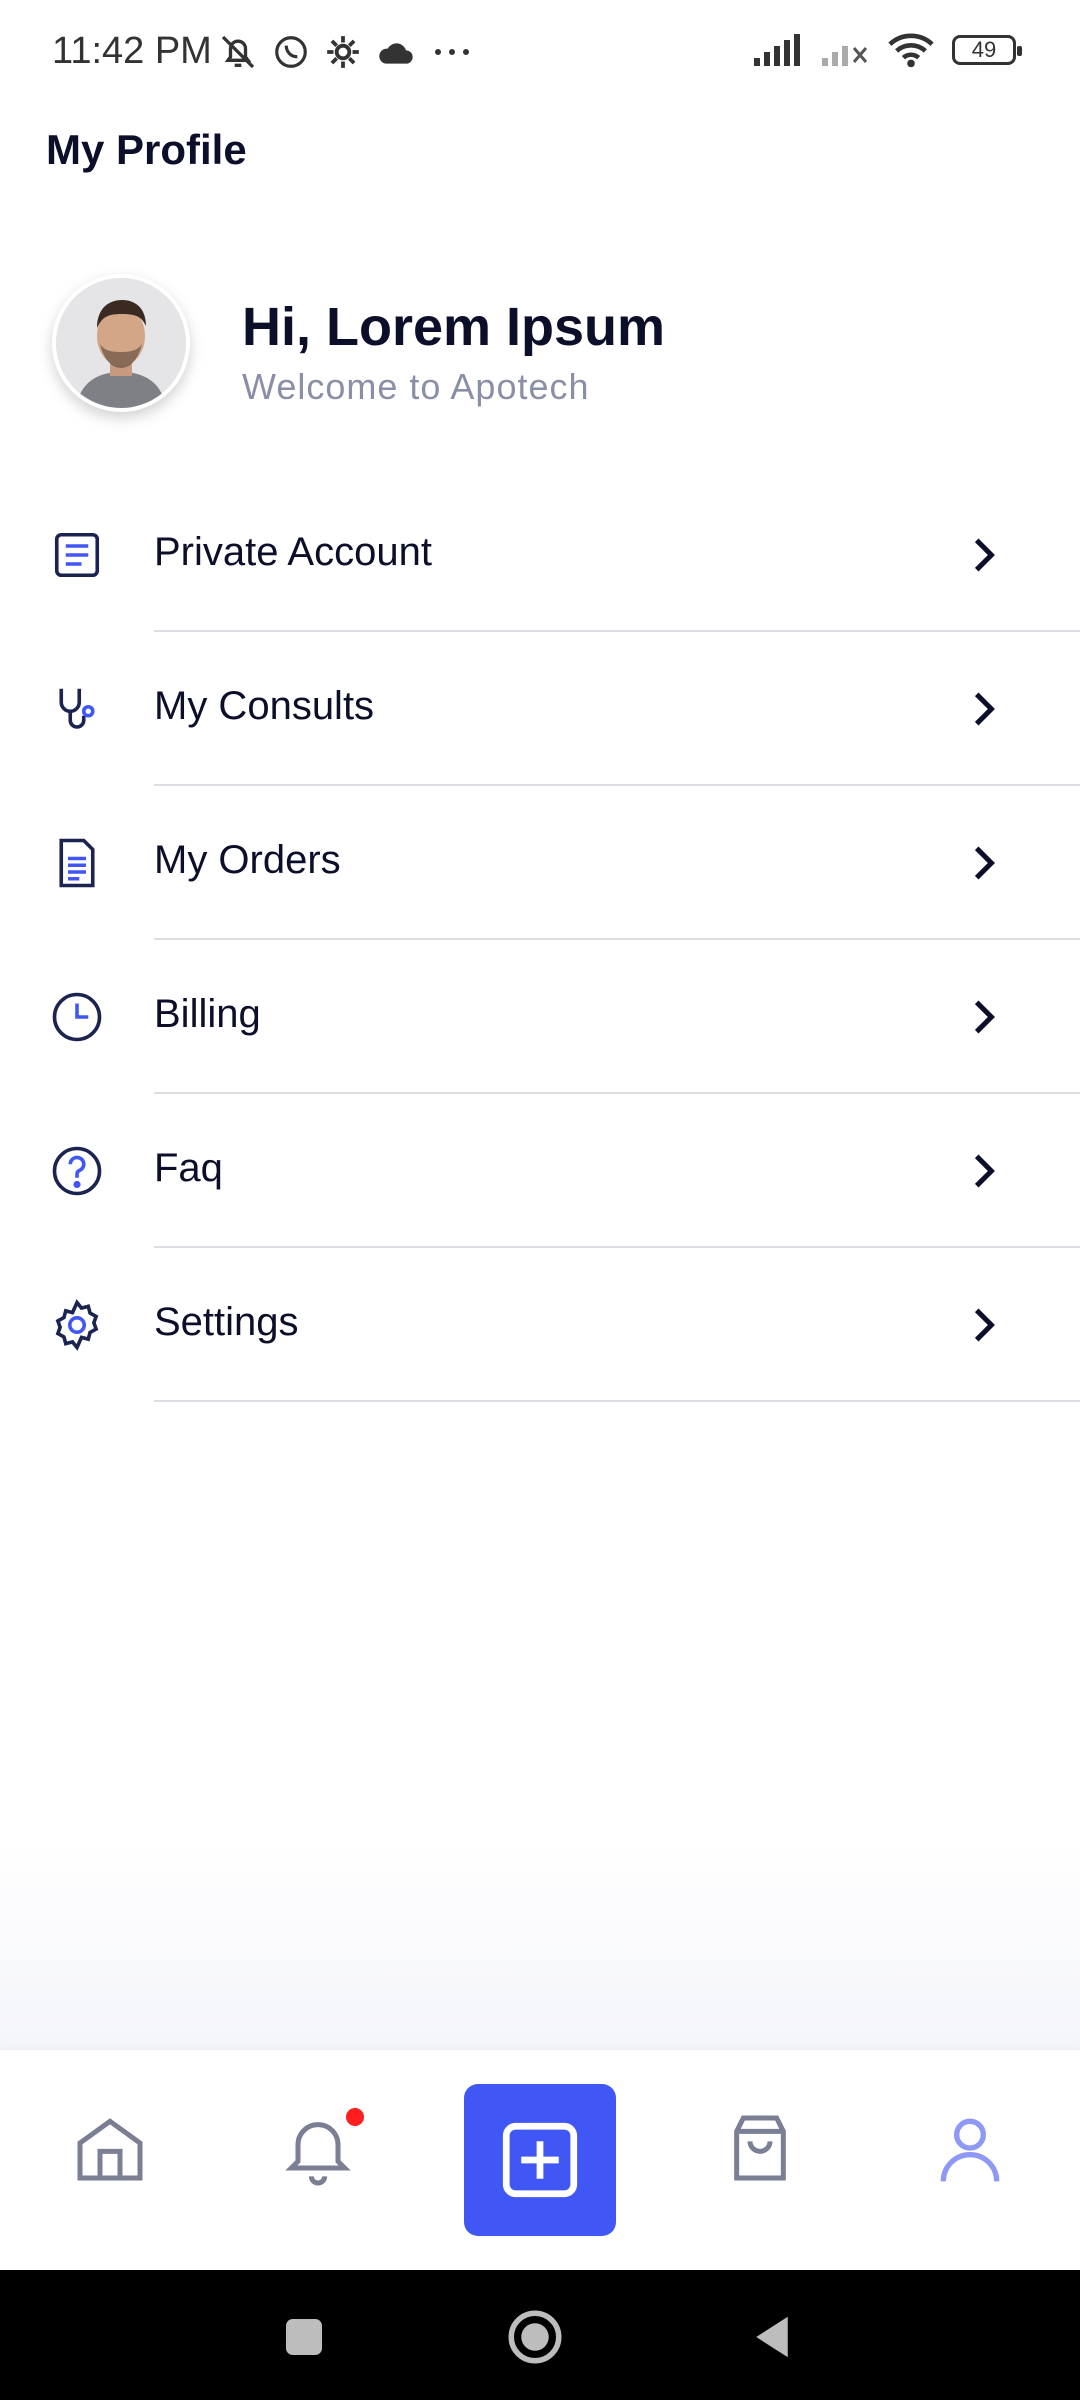 The image size is (1080, 2400). What do you see at coordinates (970, 2148) in the screenshot?
I see `profile-icon` at bounding box center [970, 2148].